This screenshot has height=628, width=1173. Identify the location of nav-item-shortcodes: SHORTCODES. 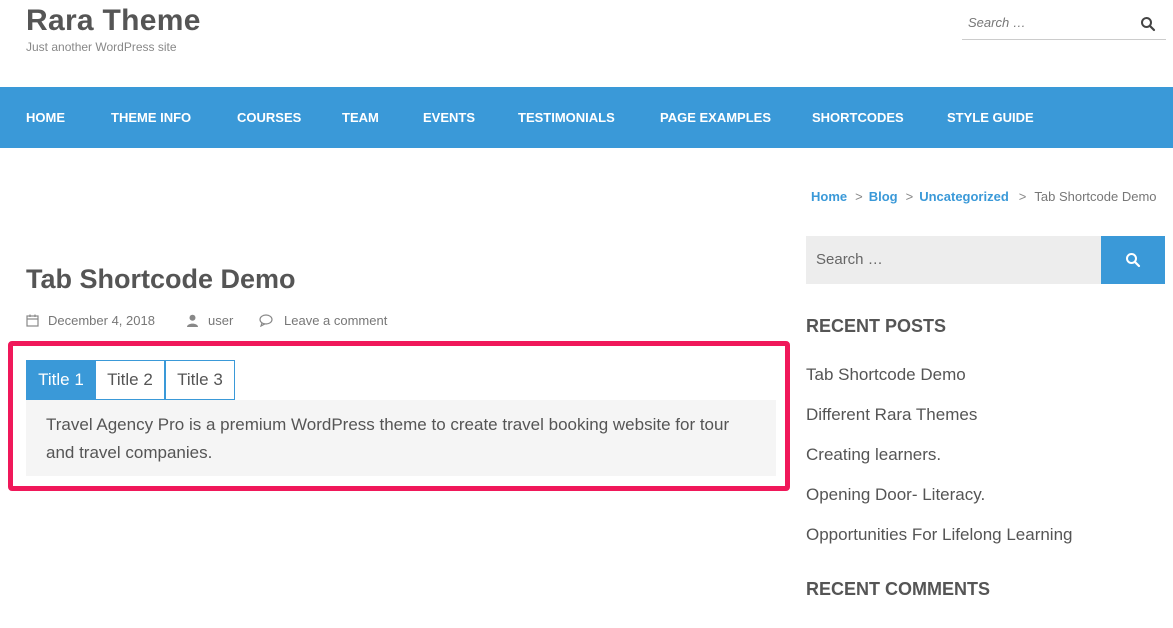
(858, 117).